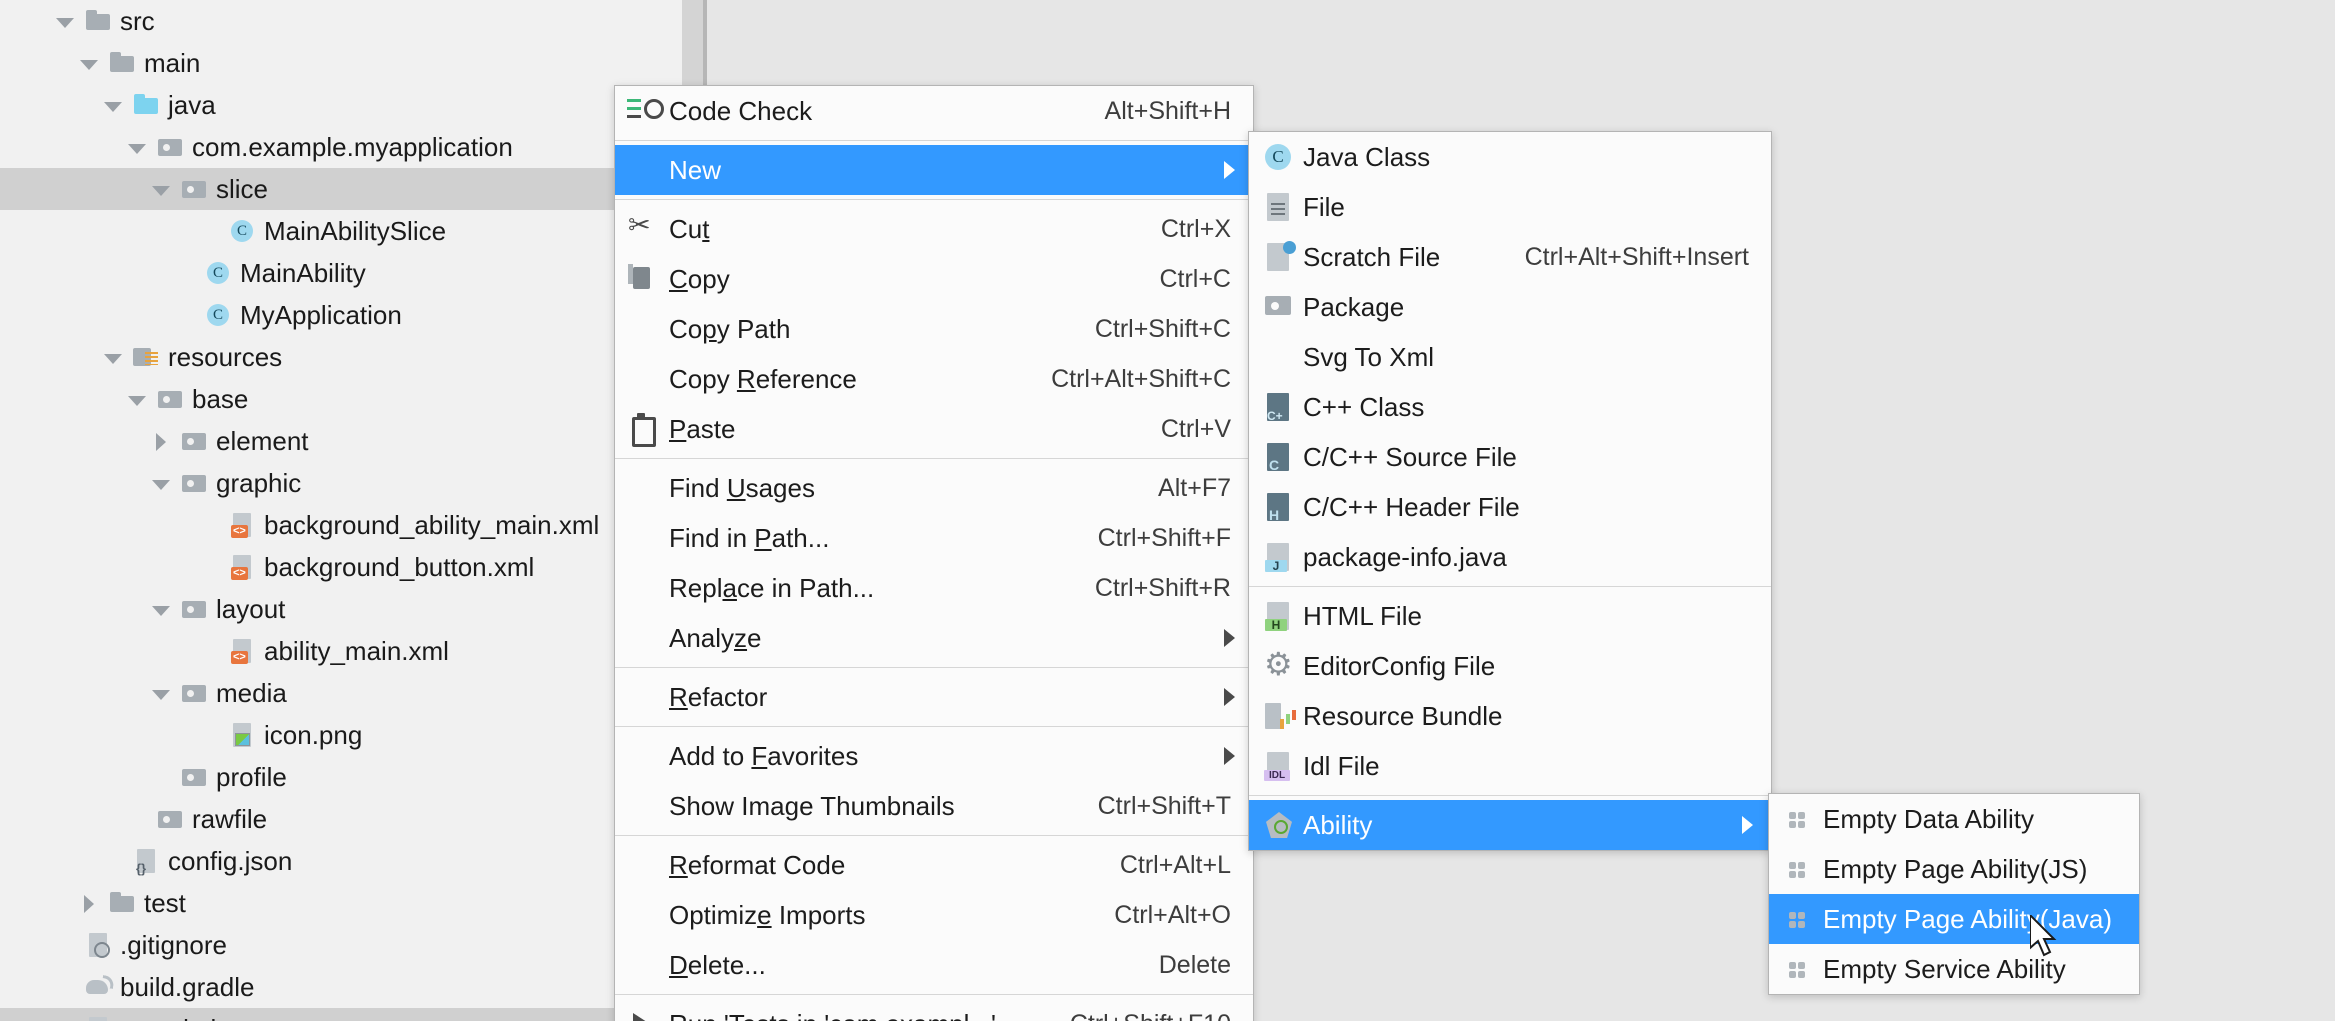 The height and width of the screenshot is (1021, 2335). I want to click on context-menu-item: New, so click(934, 170).